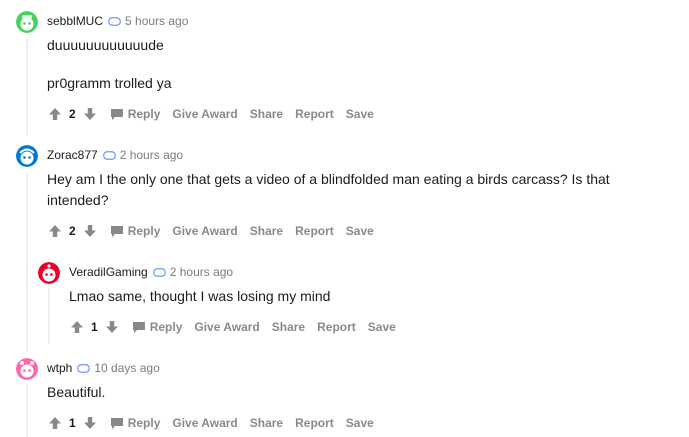 This screenshot has width=689, height=437. I want to click on username: wtph, so click(59, 368).